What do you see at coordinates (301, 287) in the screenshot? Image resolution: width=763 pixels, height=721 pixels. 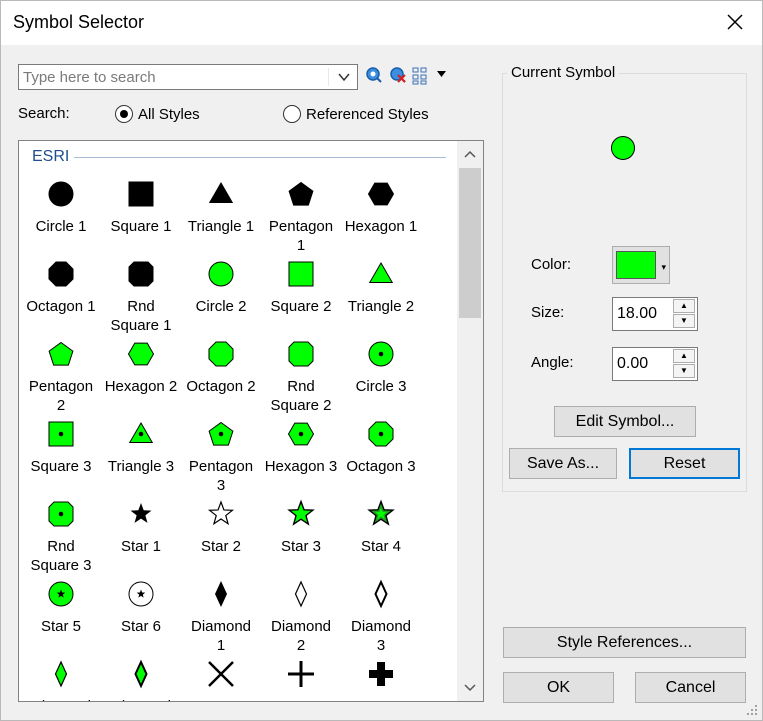 I see `symbol-item: Square 2` at bounding box center [301, 287].